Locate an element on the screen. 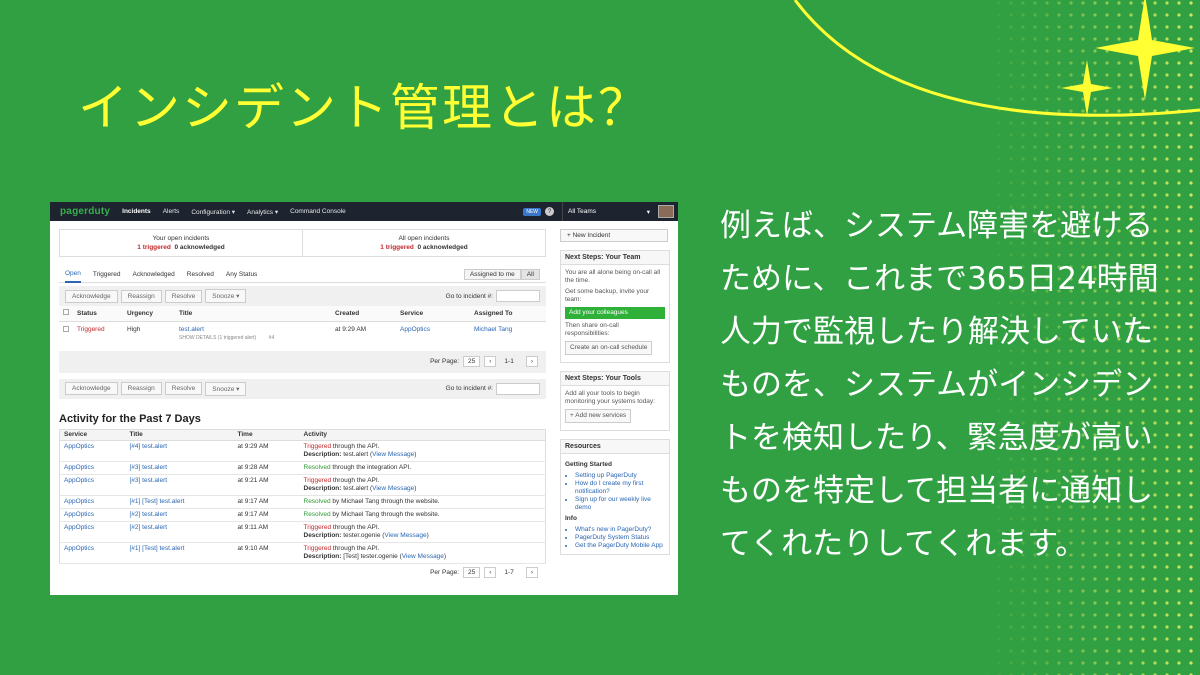 This screenshot has height=675, width=1200. resource-link-demo: Sign up for our weekly live demo is located at coordinates (620, 504).